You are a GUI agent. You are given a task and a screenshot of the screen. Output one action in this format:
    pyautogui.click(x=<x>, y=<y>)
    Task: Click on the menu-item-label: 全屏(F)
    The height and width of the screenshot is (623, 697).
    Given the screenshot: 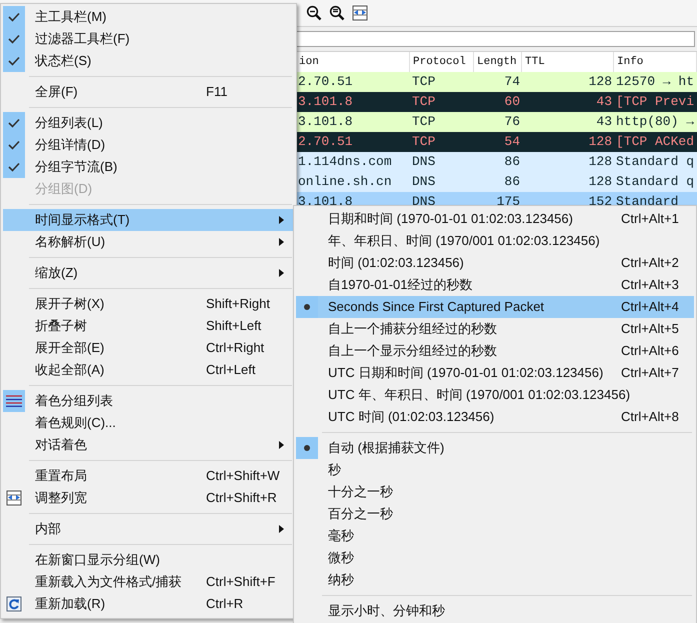 What is the action you would take?
    pyautogui.click(x=57, y=92)
    